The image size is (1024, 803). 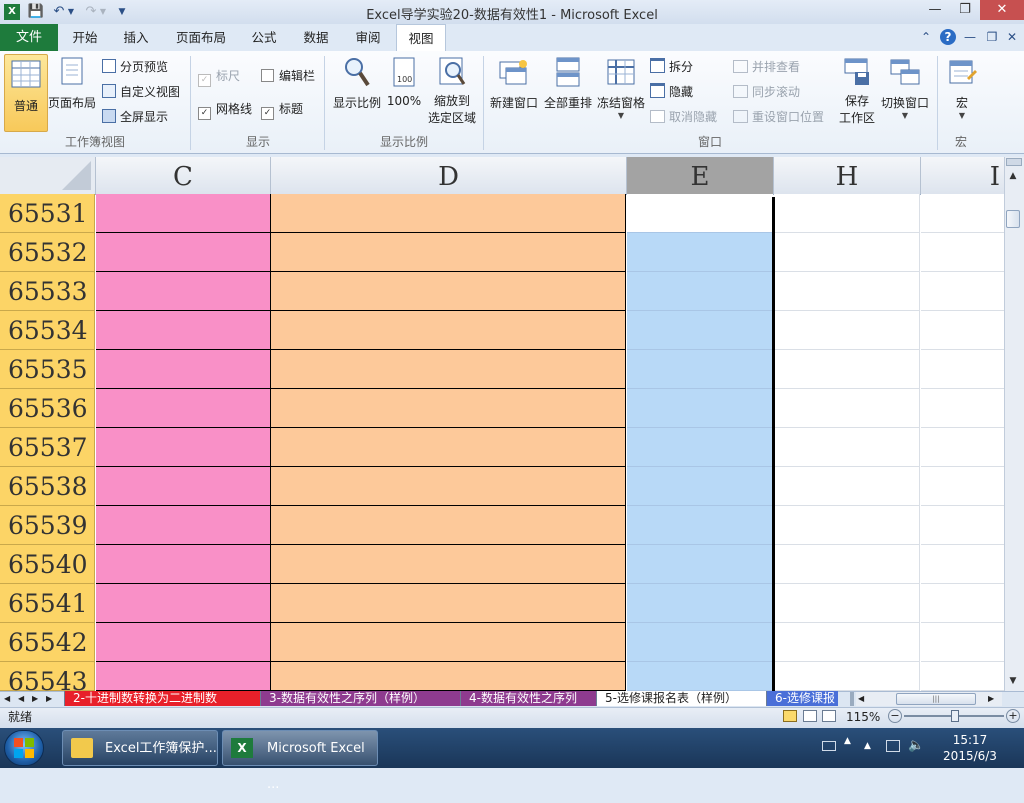 What do you see at coordinates (316, 37) in the screenshot?
I see `tab-data: 数据` at bounding box center [316, 37].